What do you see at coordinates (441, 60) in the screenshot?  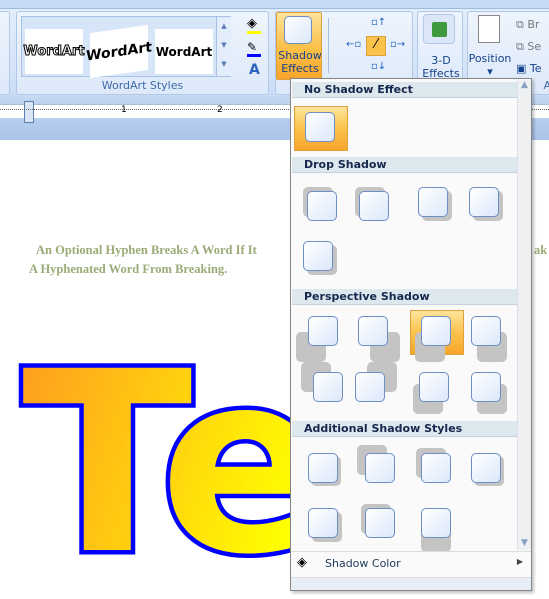 I see `3d-label-1: 3-D` at bounding box center [441, 60].